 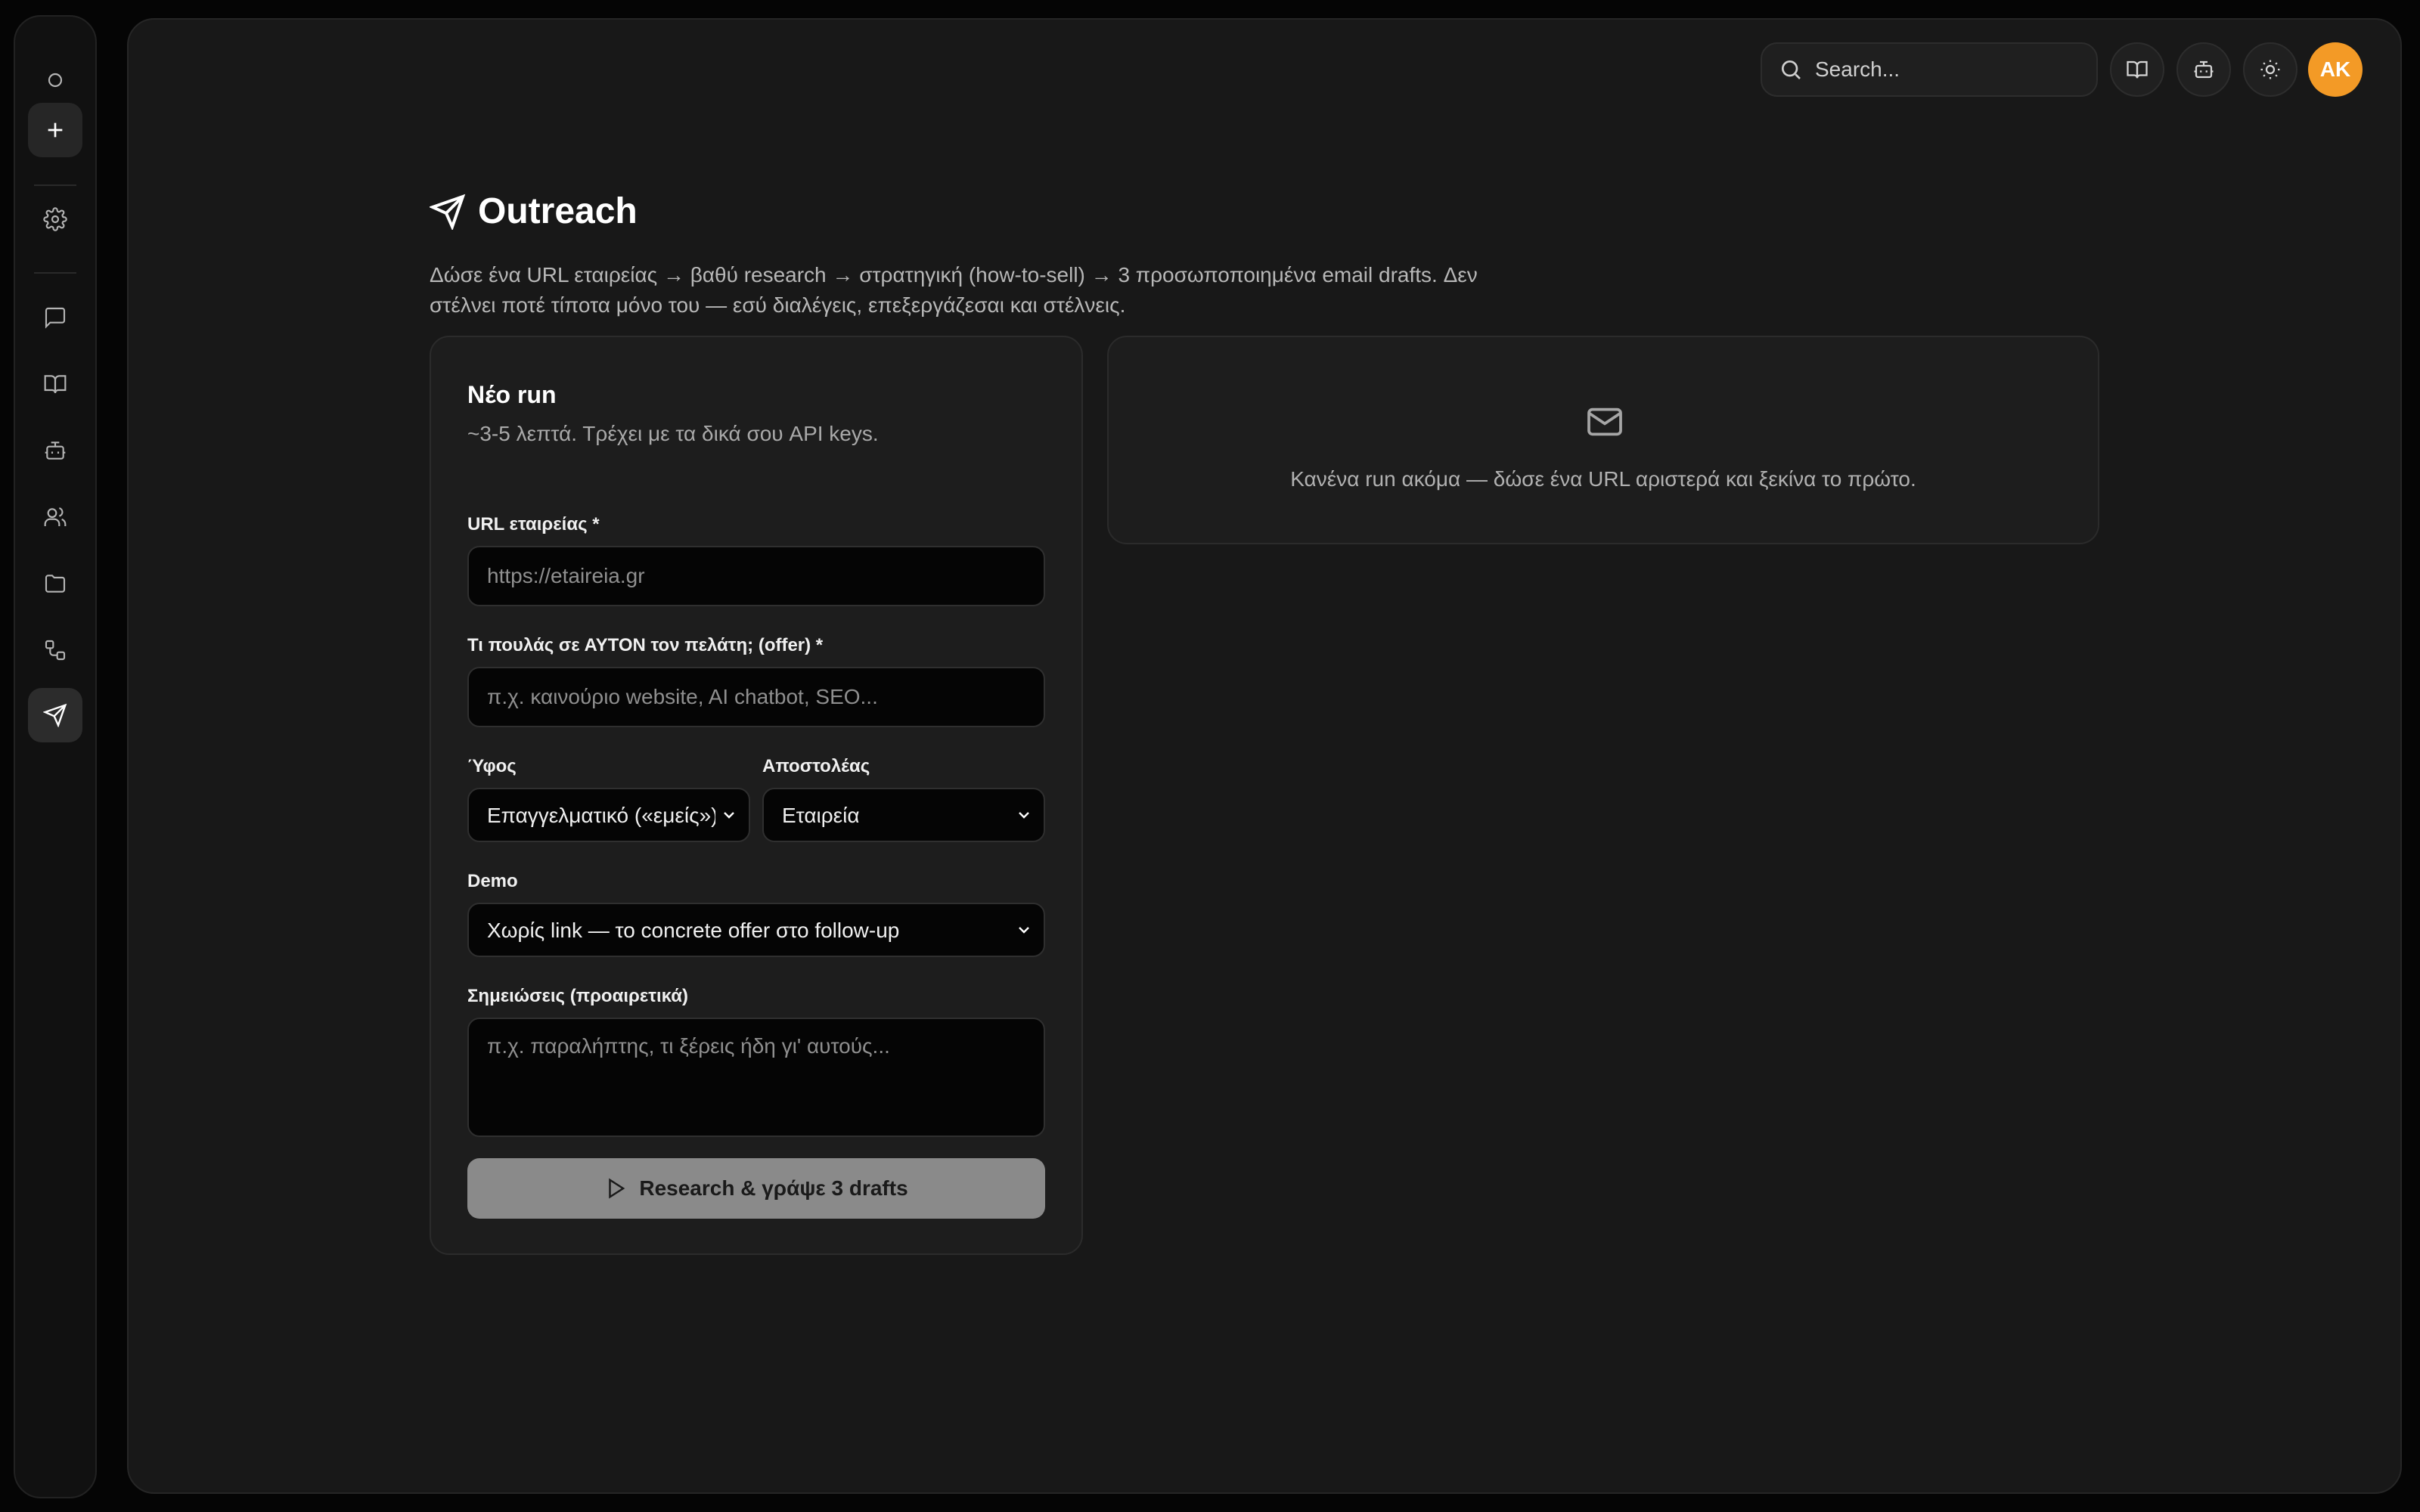 I want to click on card-title: Νέο run, so click(x=512, y=395).